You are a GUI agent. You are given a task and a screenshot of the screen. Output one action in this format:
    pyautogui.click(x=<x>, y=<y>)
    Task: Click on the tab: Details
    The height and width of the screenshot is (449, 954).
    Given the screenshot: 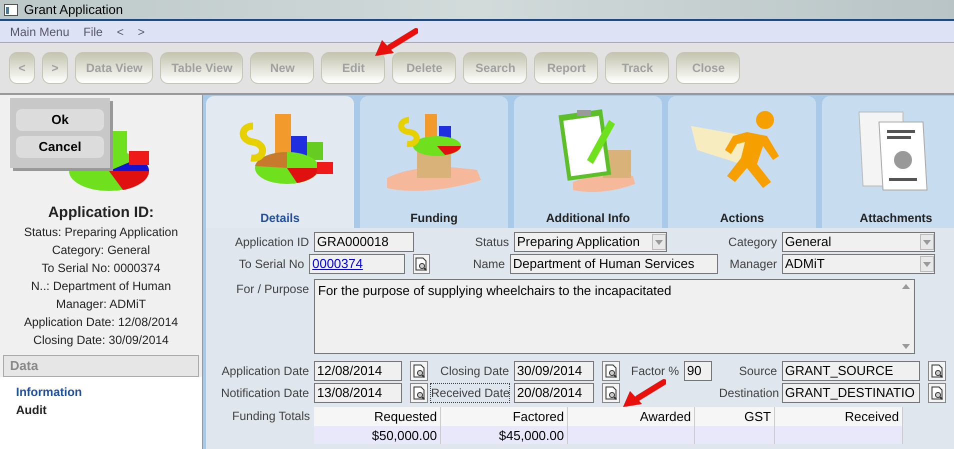 What is the action you would take?
    pyautogui.click(x=280, y=162)
    